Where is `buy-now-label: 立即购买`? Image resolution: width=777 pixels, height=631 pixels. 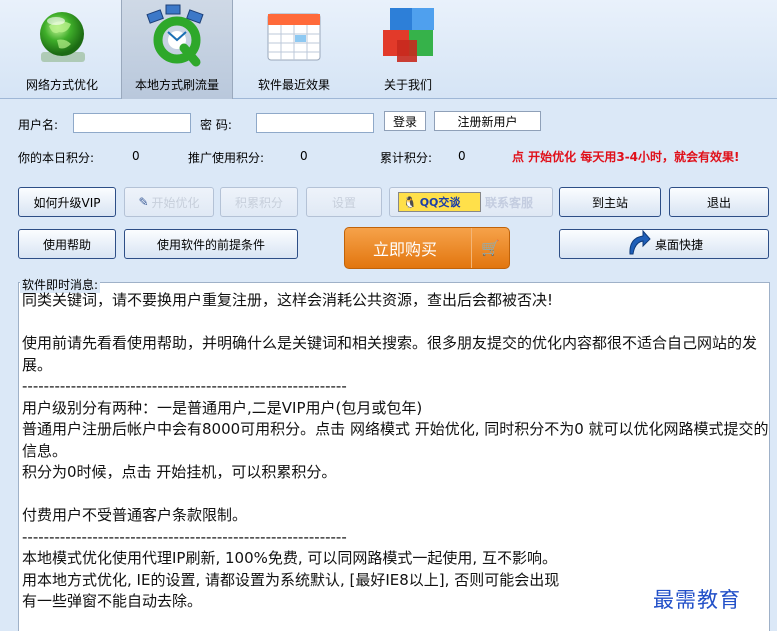
buy-now-label: 立即购买 is located at coordinates (405, 249).